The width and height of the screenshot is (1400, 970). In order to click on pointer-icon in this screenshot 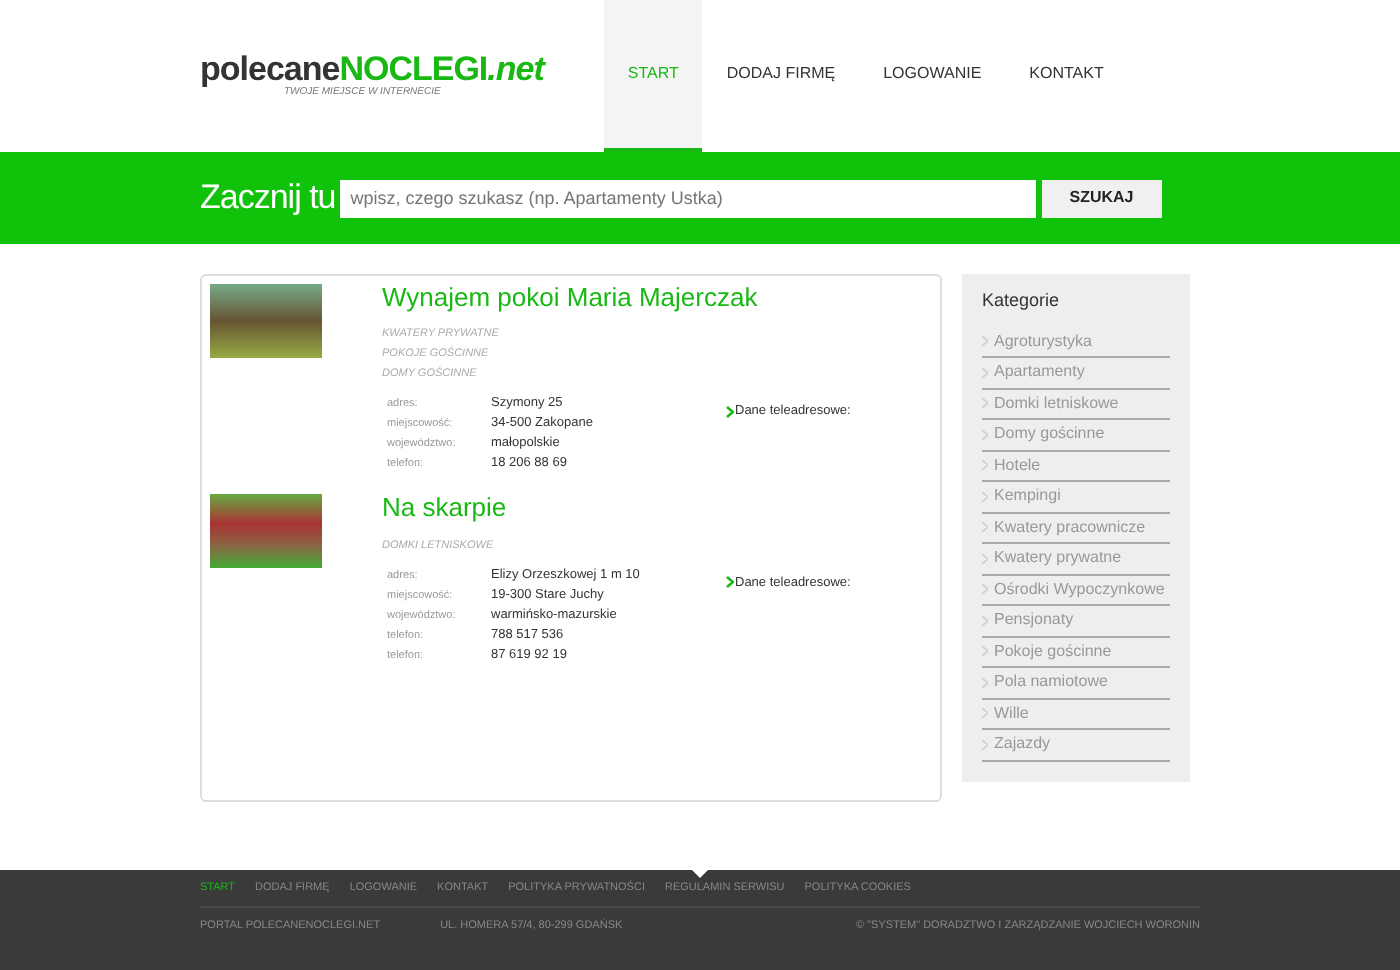, I will do `click(700, 873)`.